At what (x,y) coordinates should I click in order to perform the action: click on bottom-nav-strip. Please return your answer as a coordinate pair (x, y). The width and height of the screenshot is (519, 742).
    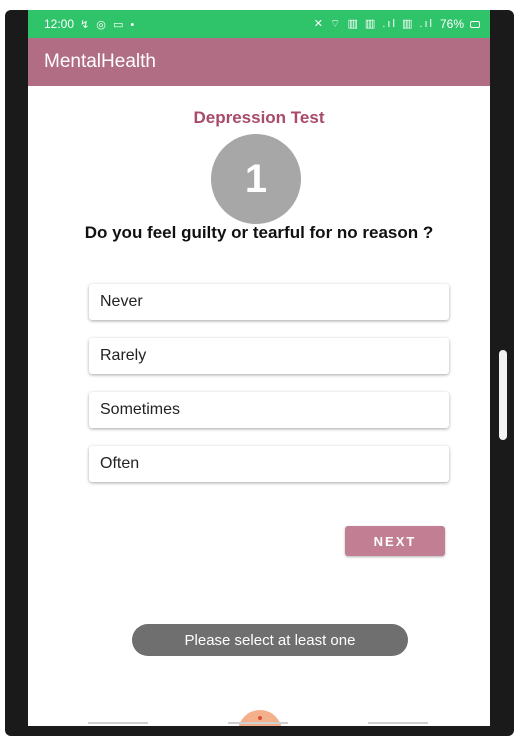
    Looking at the image, I should click on (258, 724).